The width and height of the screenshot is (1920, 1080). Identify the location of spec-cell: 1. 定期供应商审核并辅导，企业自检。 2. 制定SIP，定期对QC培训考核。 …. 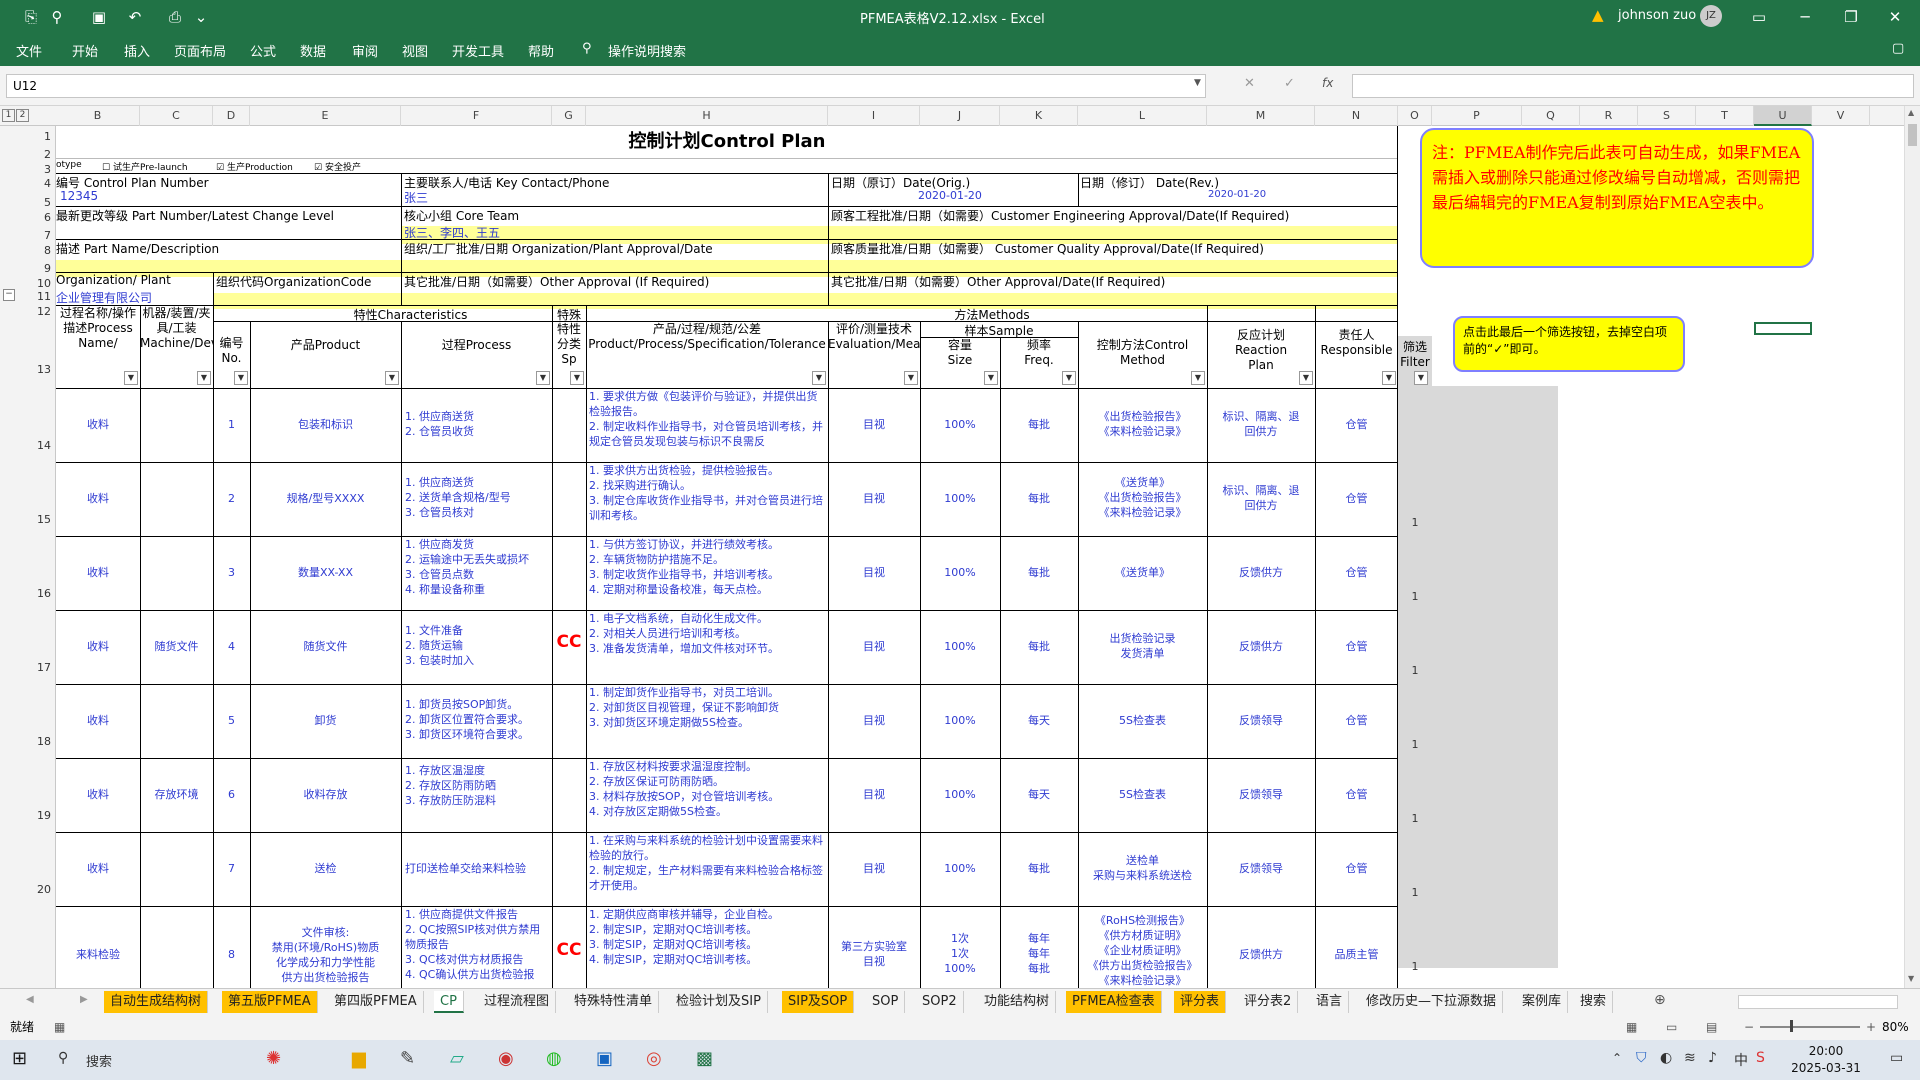
(708, 947).